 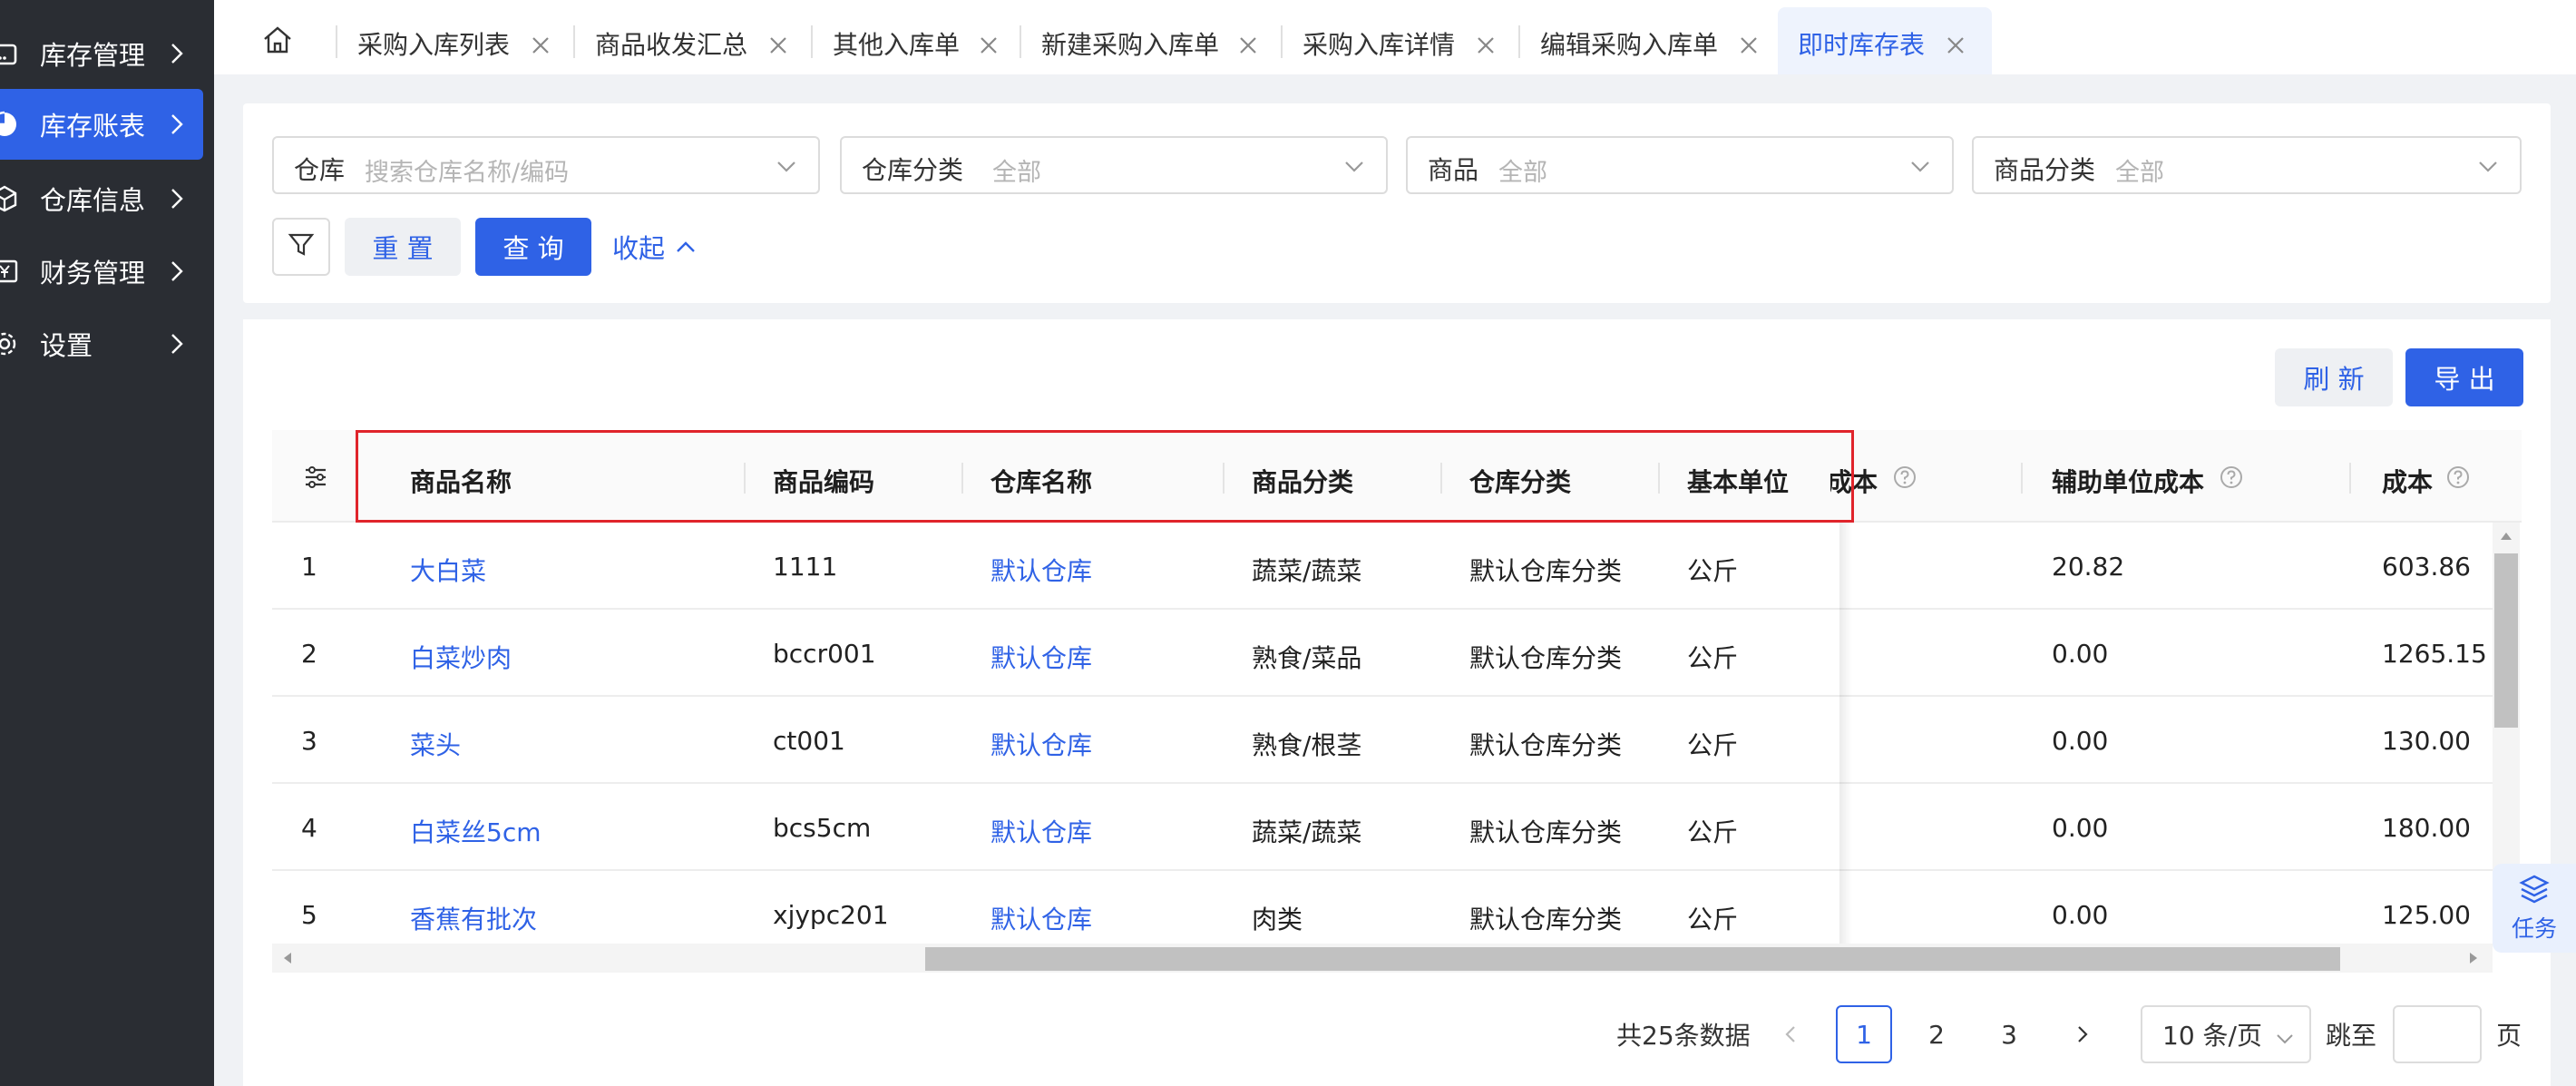 I want to click on base-unit: 公斤, so click(x=1713, y=919).